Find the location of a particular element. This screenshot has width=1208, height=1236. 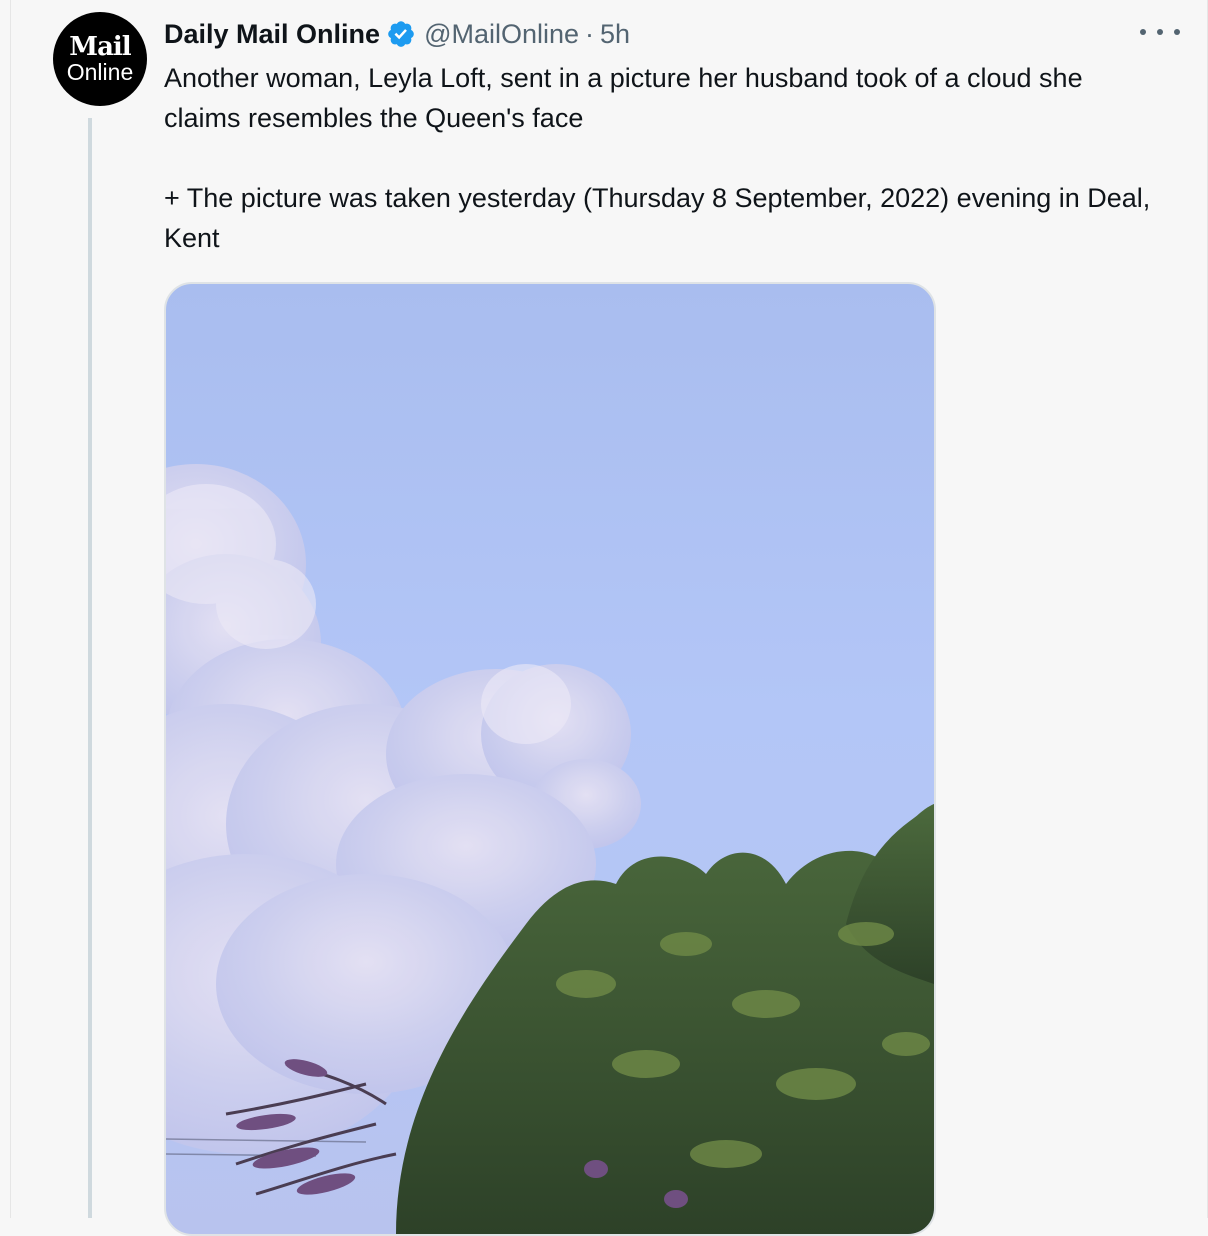

tweet-header: Daily Mail Online @MailOnline · 5h is located at coordinates (397, 34).